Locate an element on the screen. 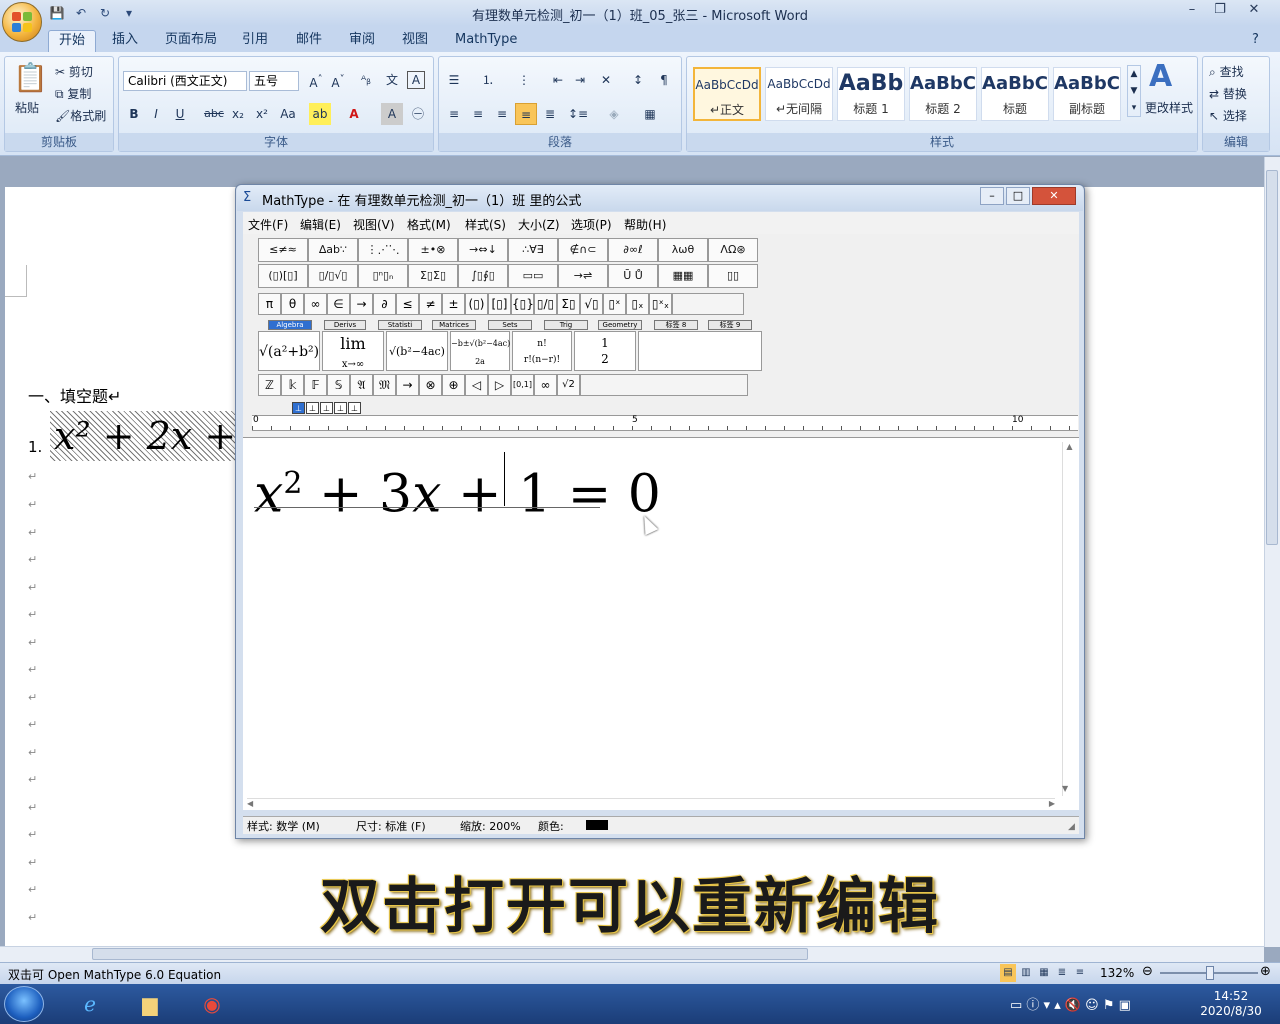 The image size is (1280, 1024). outline-icon: ≣ is located at coordinates (1062, 973).